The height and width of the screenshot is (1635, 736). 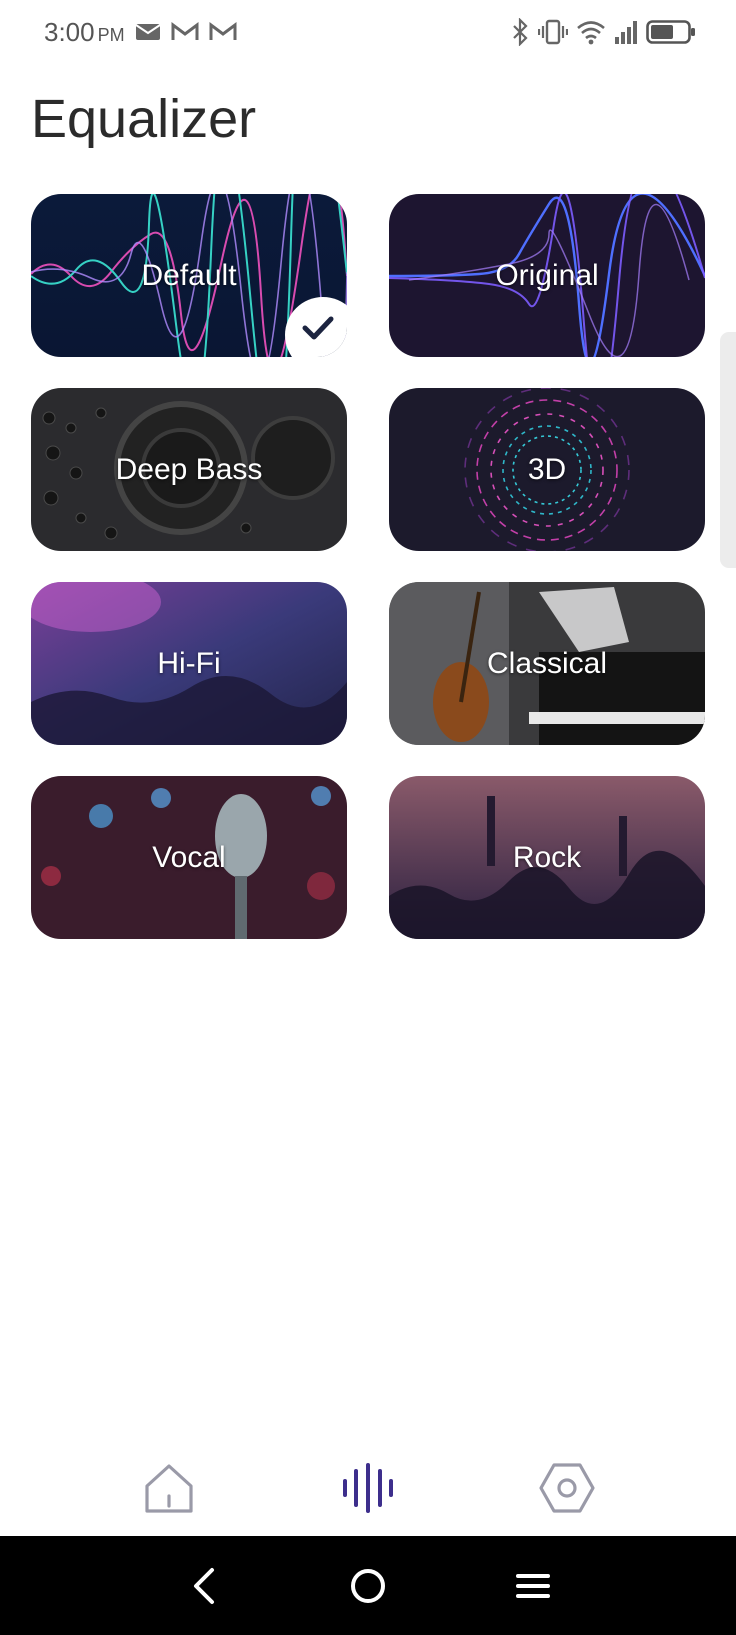 I want to click on check-icon, so click(x=318, y=328).